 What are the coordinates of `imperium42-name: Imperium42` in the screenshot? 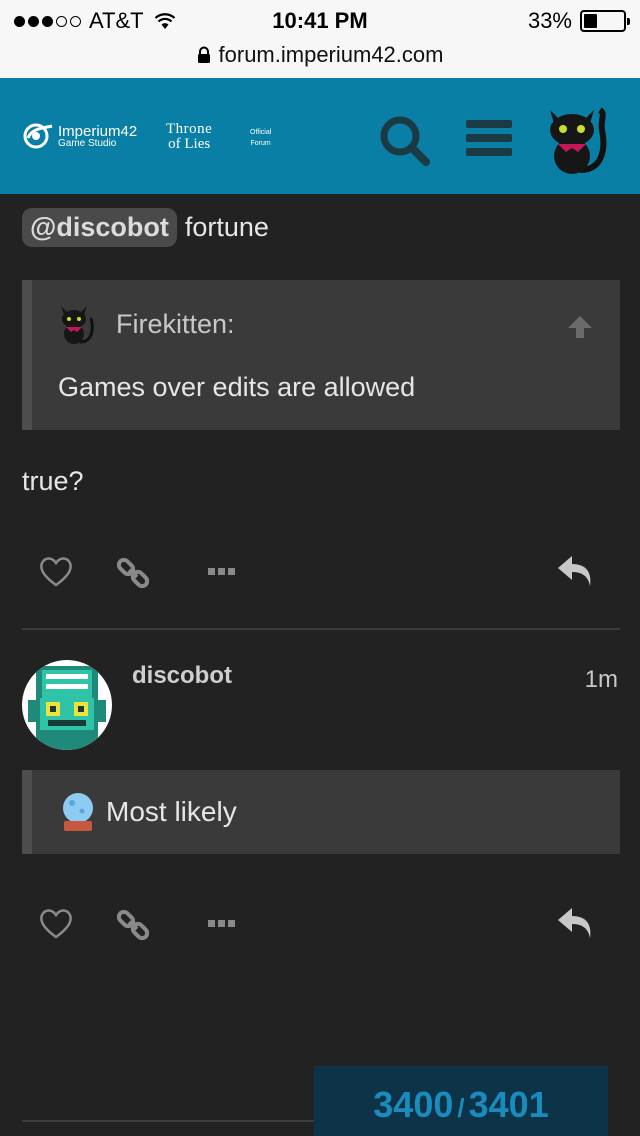 It's located at (98, 131).